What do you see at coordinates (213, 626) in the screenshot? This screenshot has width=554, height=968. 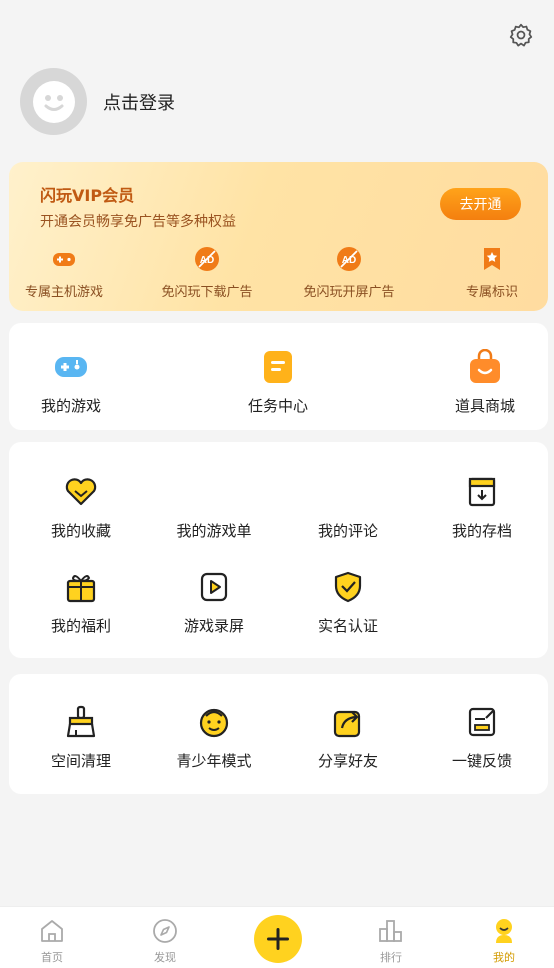 I see `game-recording-label: 游戏录屏` at bounding box center [213, 626].